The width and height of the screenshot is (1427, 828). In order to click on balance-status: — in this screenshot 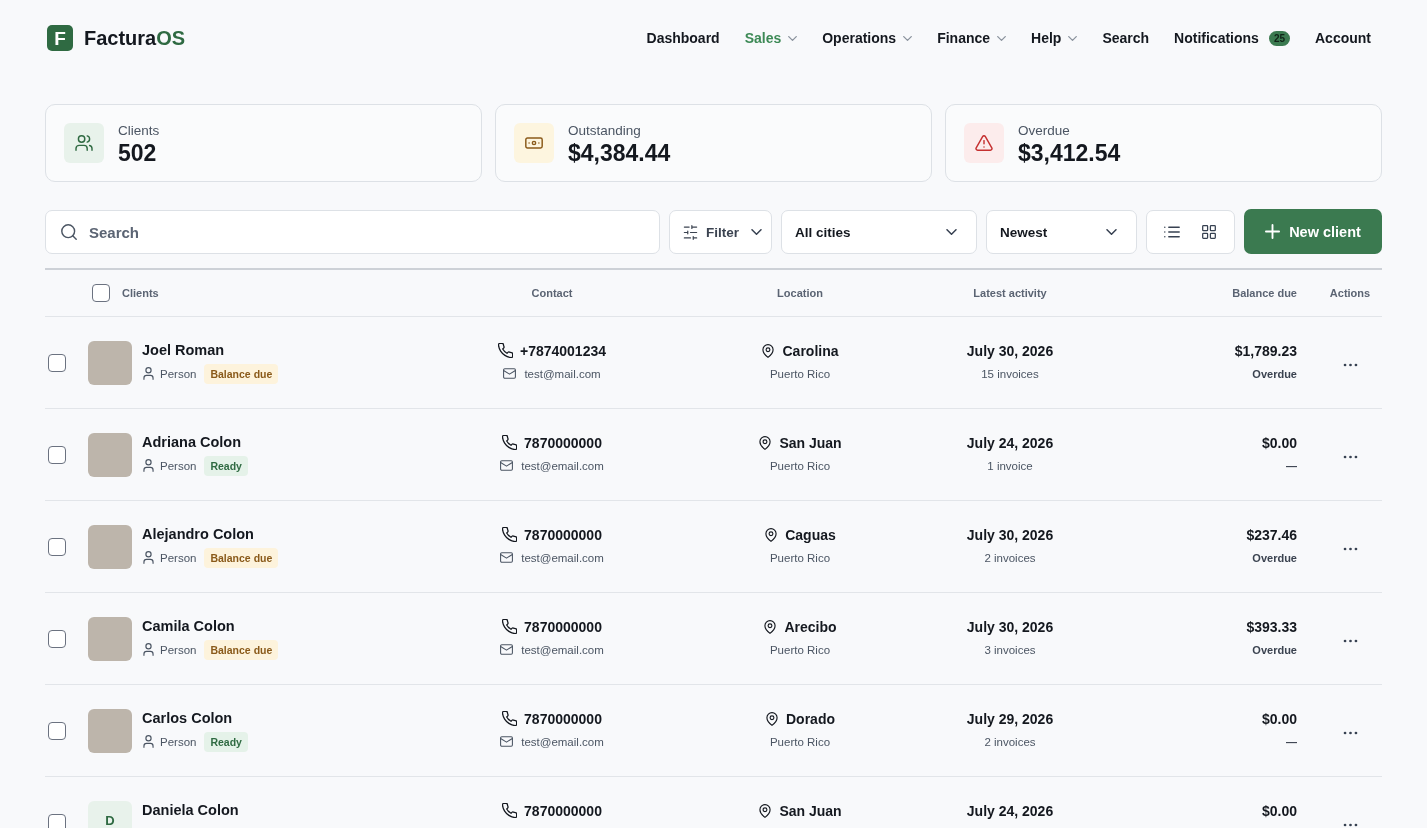, I will do `click(1291, 742)`.